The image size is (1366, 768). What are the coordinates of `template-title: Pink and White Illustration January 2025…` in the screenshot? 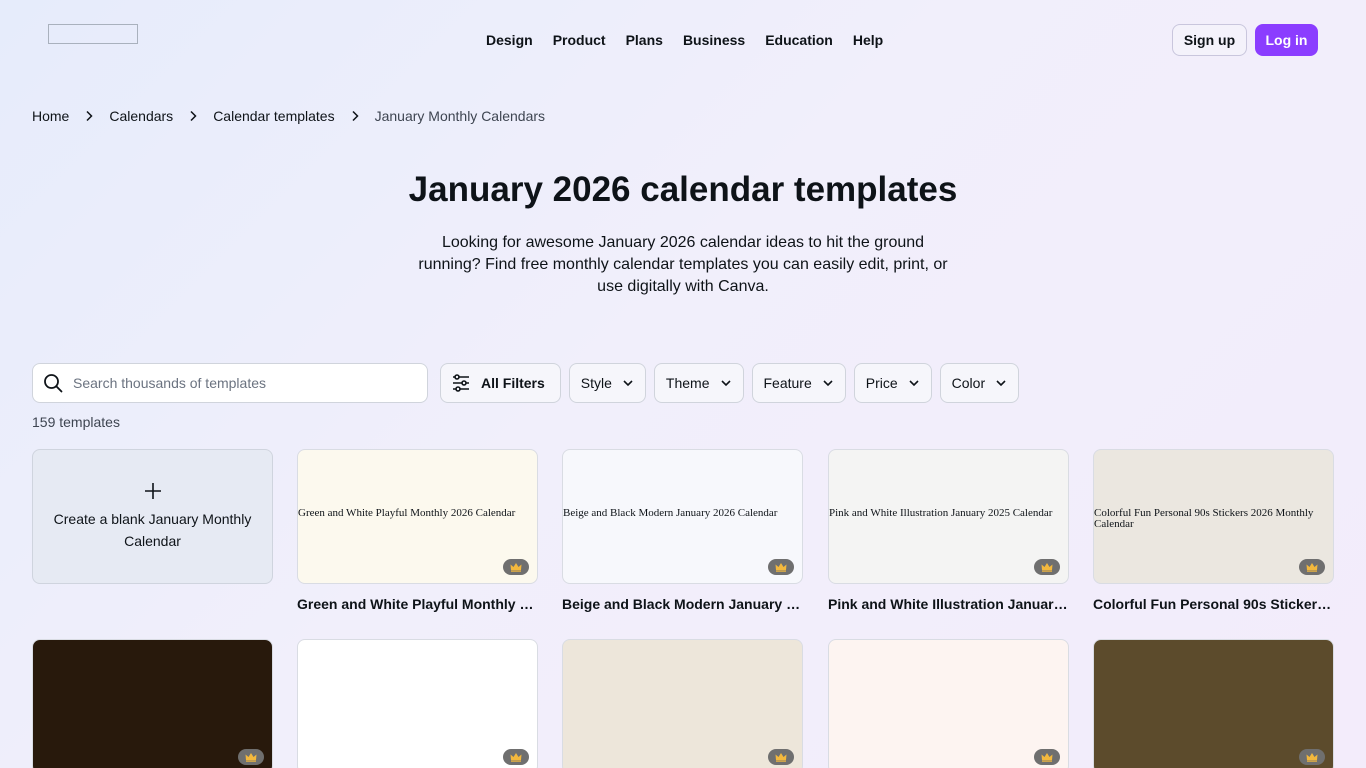 It's located at (948, 604).